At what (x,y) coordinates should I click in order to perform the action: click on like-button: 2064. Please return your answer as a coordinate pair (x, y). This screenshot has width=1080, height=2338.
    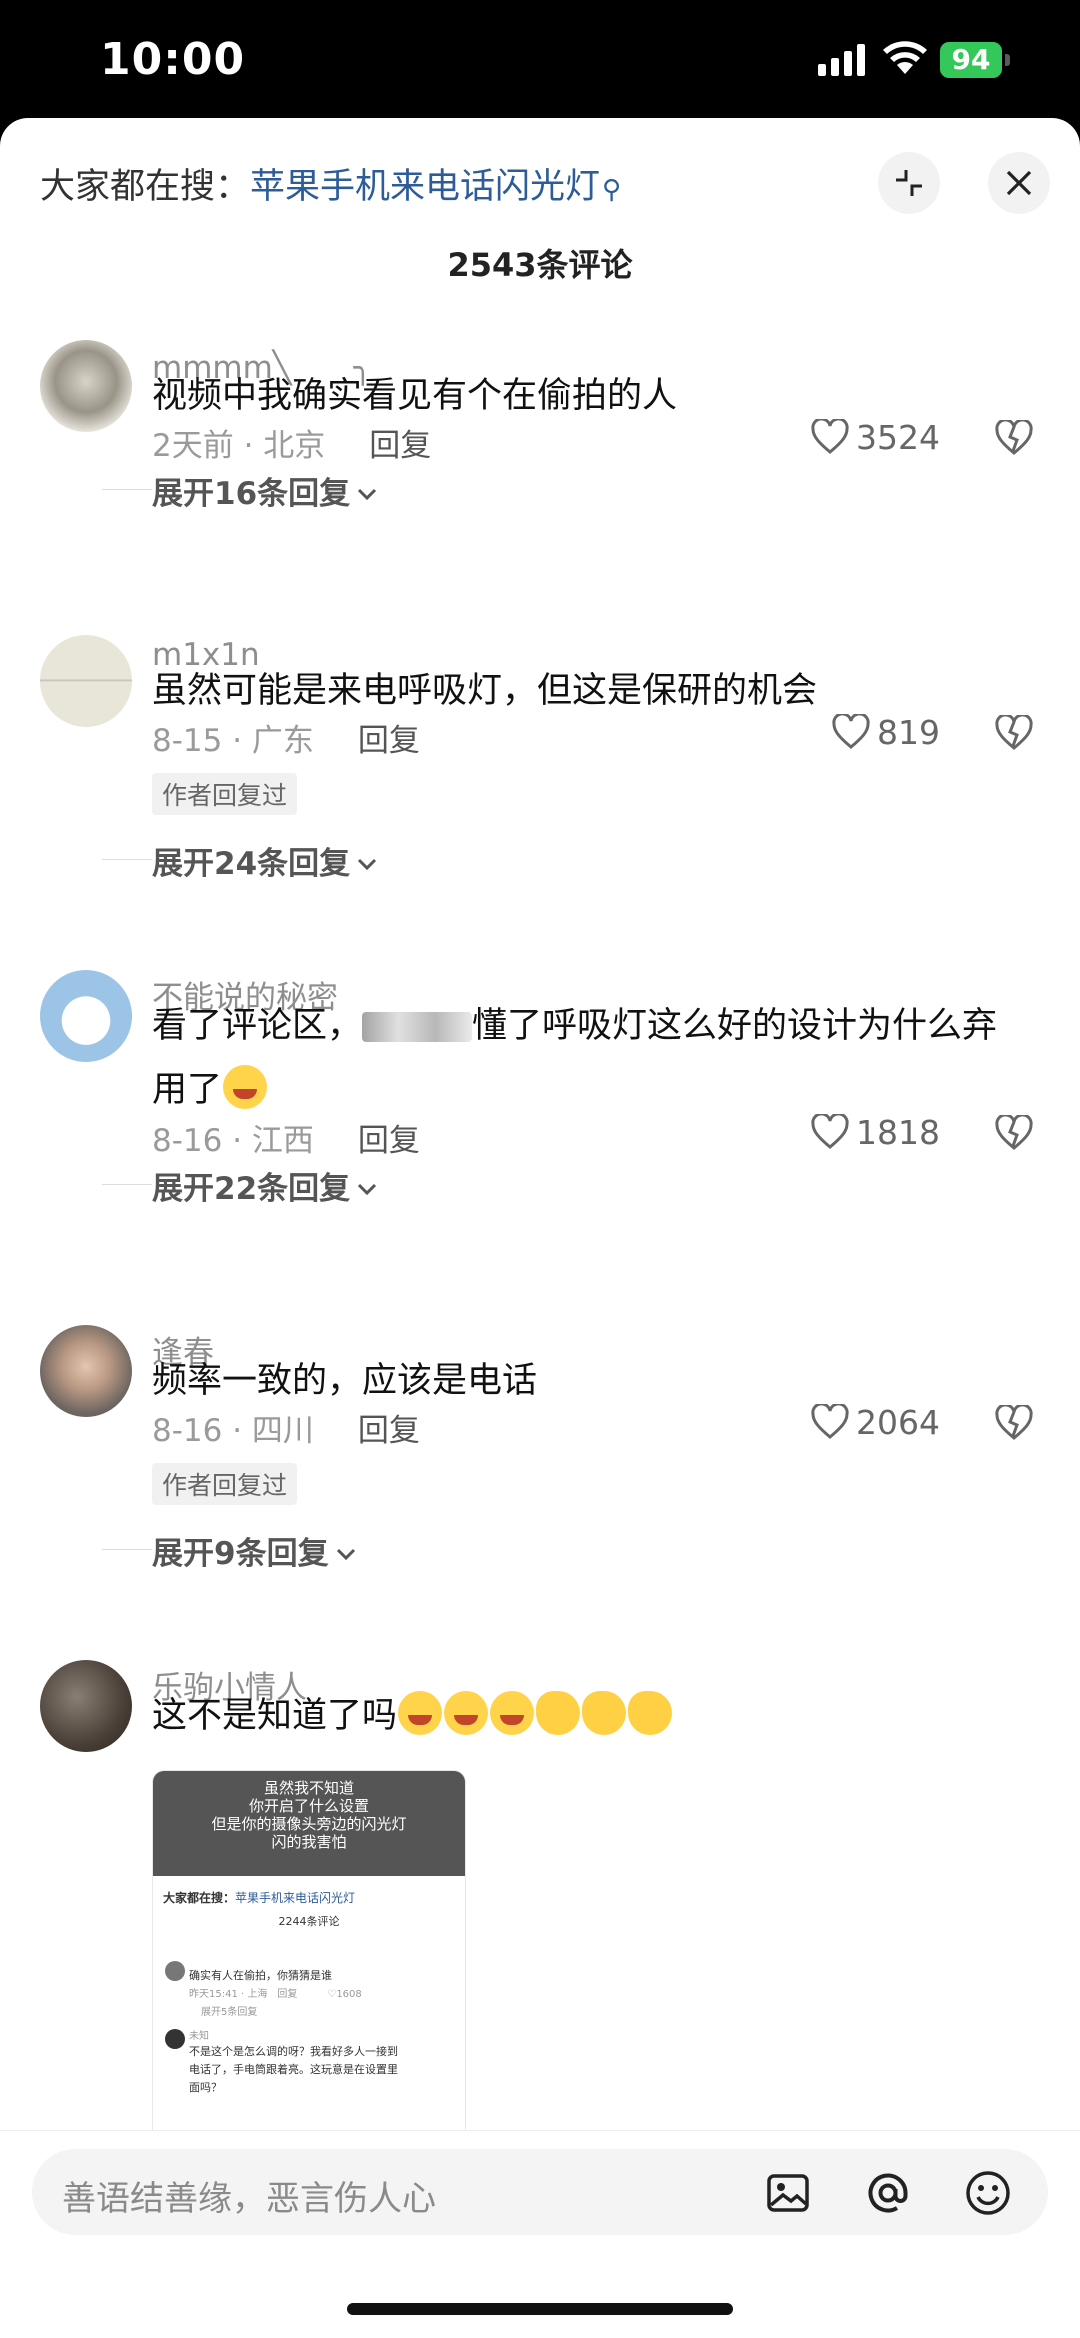
    Looking at the image, I should click on (875, 1421).